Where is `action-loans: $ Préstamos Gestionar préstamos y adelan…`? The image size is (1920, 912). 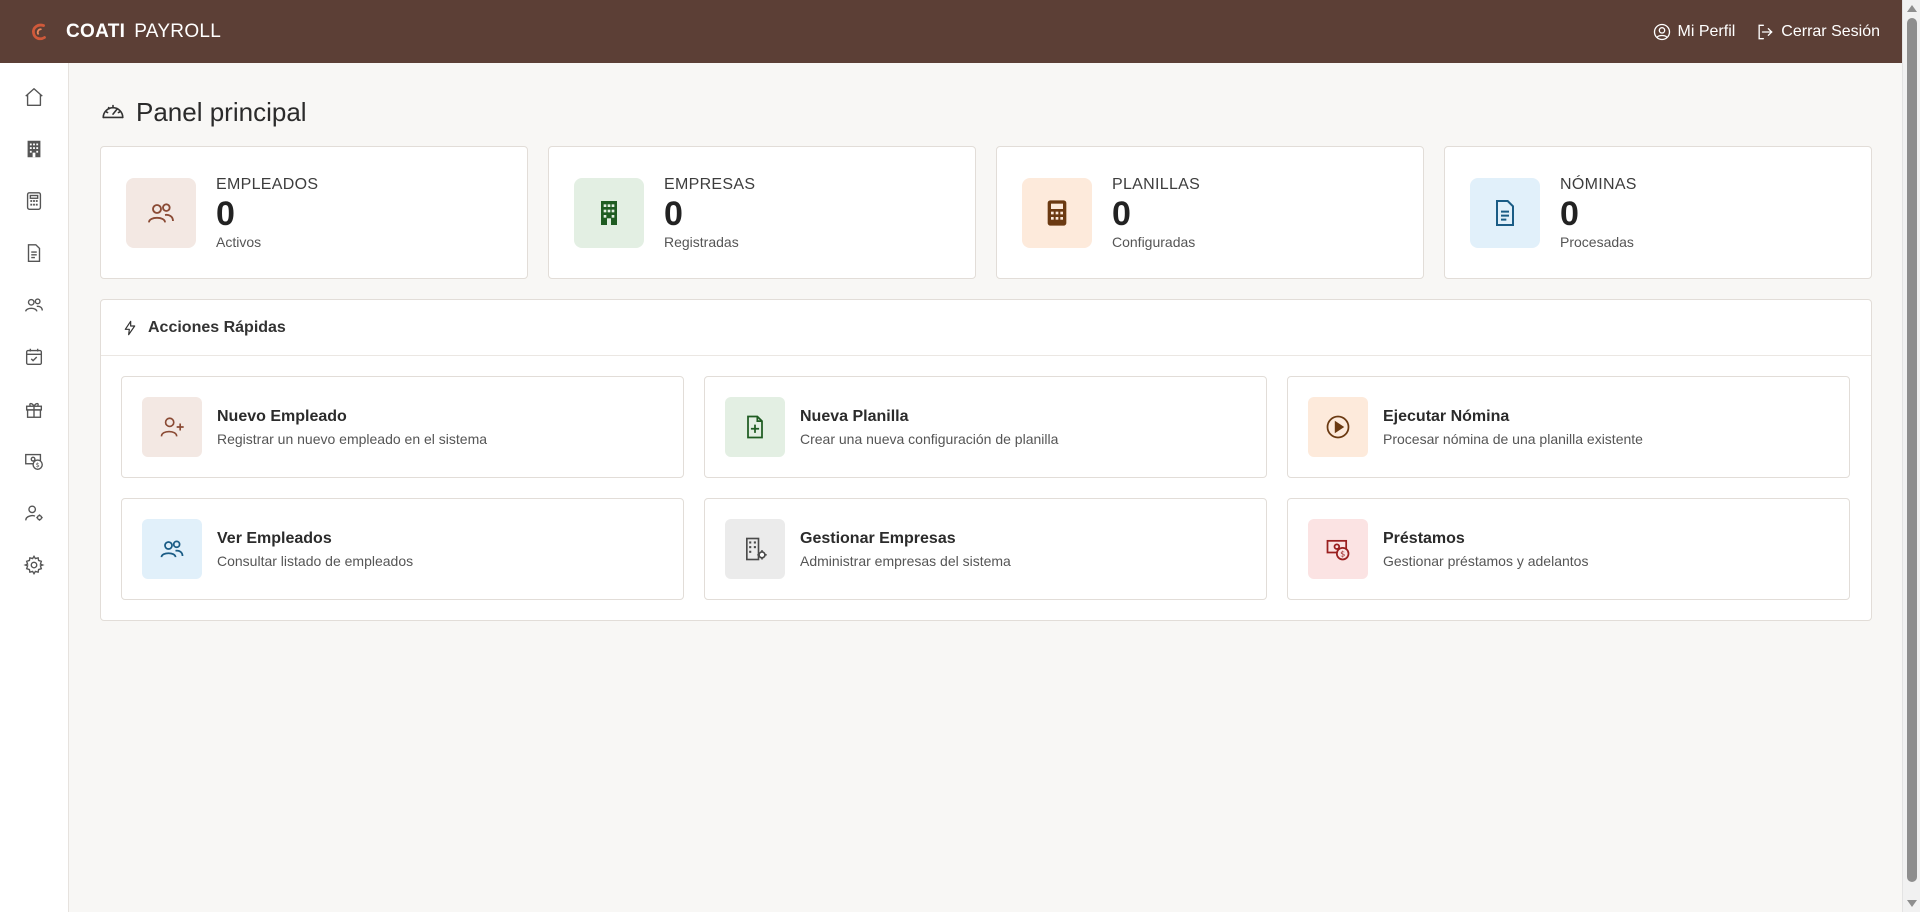 action-loans: $ Préstamos Gestionar préstamos y adelan… is located at coordinates (1568, 549).